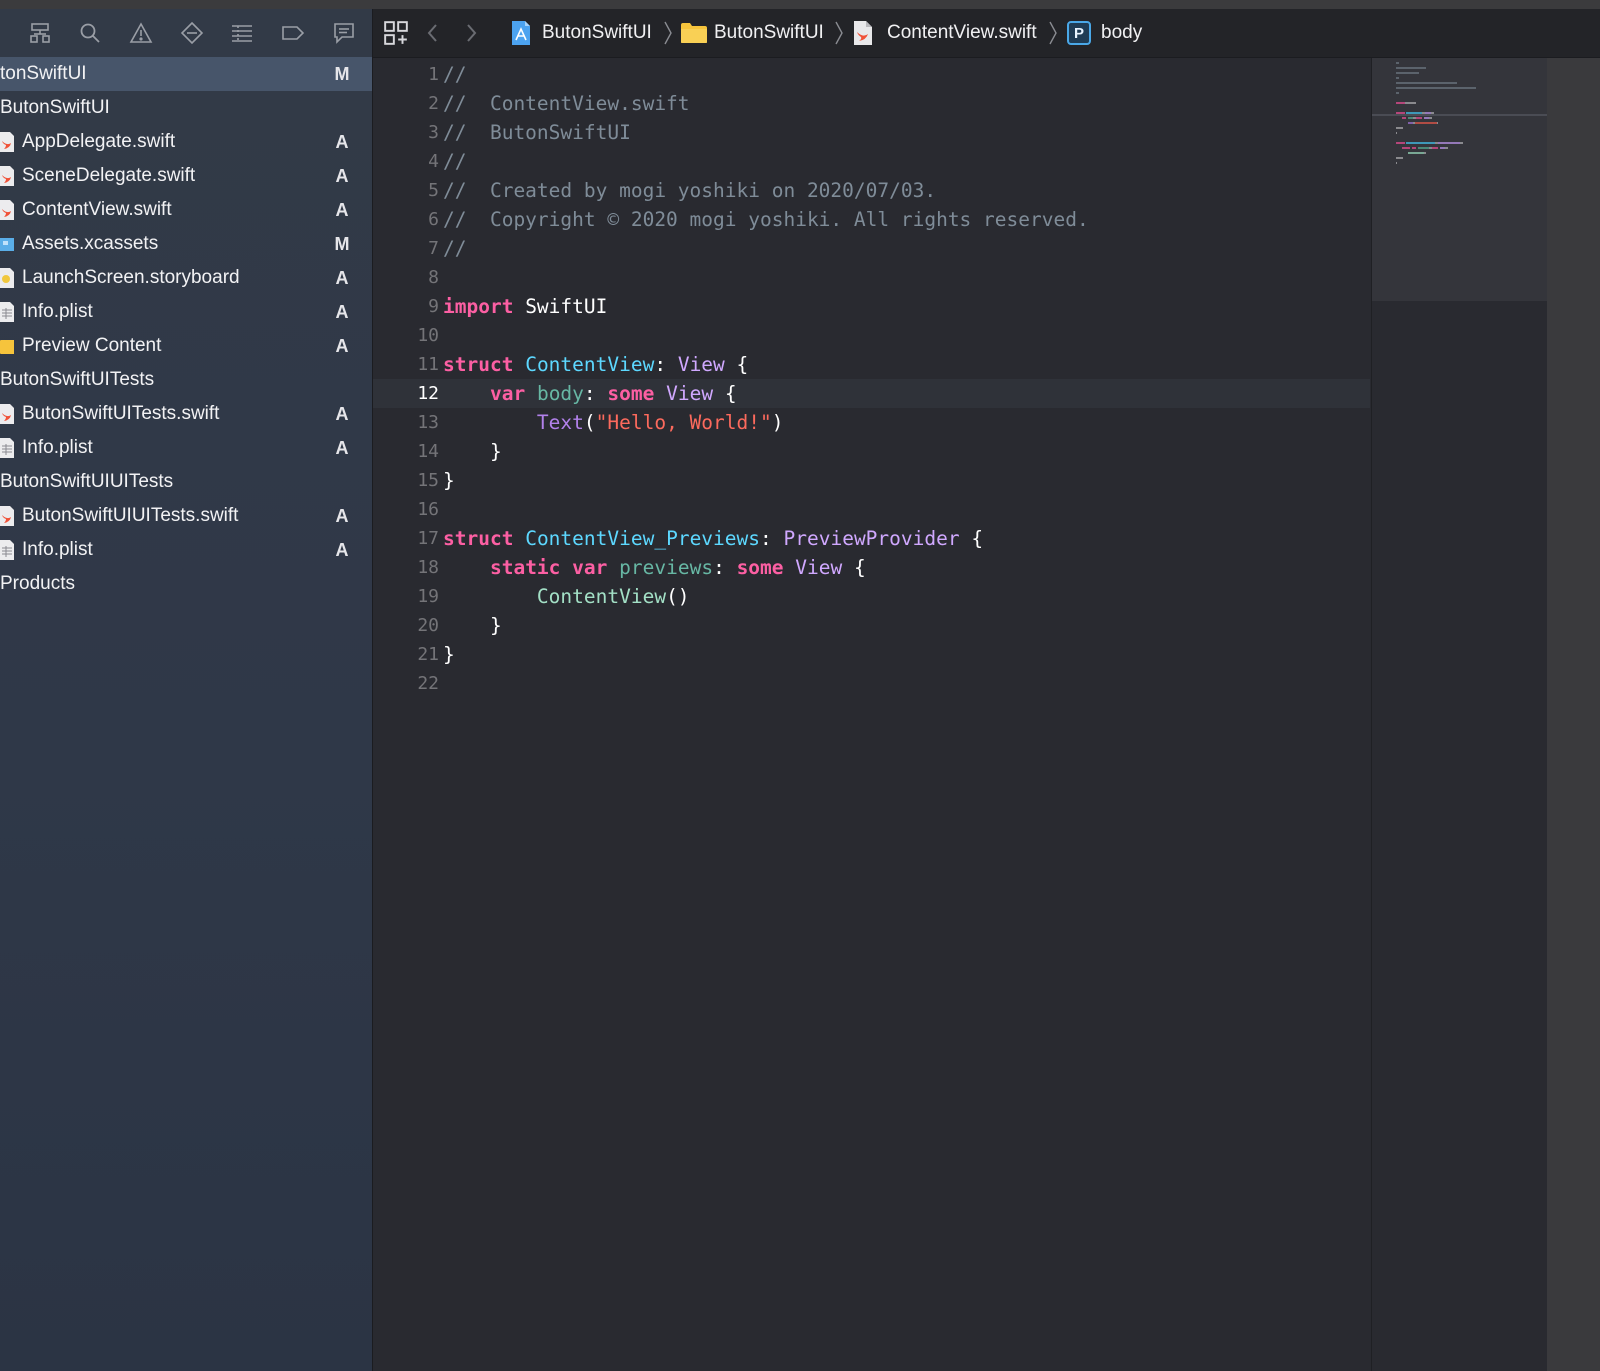 The image size is (1600, 1371). What do you see at coordinates (186, 346) in the screenshot?
I see `navigator-item: Preview Content A` at bounding box center [186, 346].